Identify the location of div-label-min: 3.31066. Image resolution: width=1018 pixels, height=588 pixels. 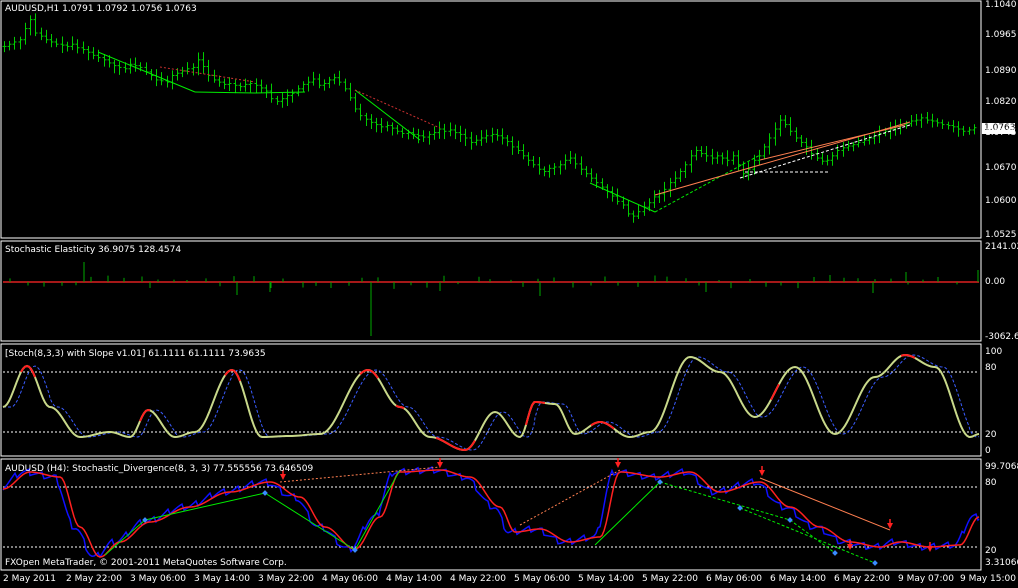
(1001, 563).